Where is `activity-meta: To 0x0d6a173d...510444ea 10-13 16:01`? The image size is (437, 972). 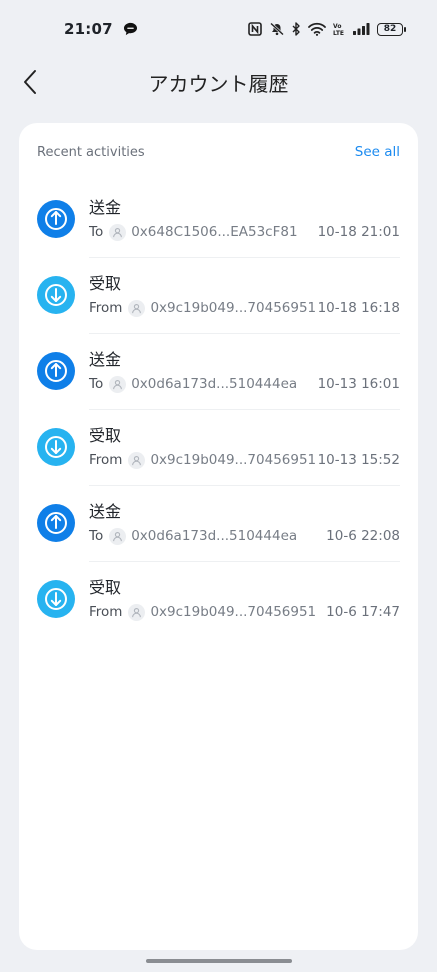
activity-meta: To 0x0d6a173d...510444ea 10-13 16:01 is located at coordinates (244, 384).